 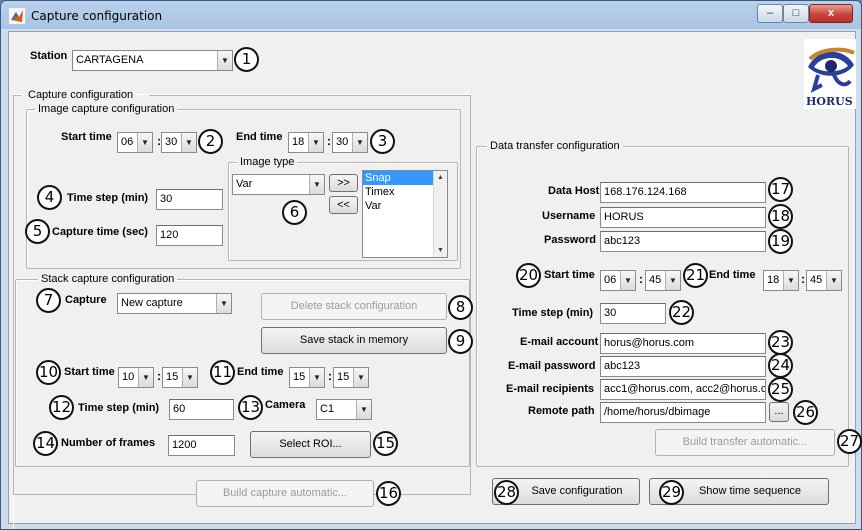 What do you see at coordinates (655, 280) in the screenshot?
I see `transfer-start-minute-value: 45` at bounding box center [655, 280].